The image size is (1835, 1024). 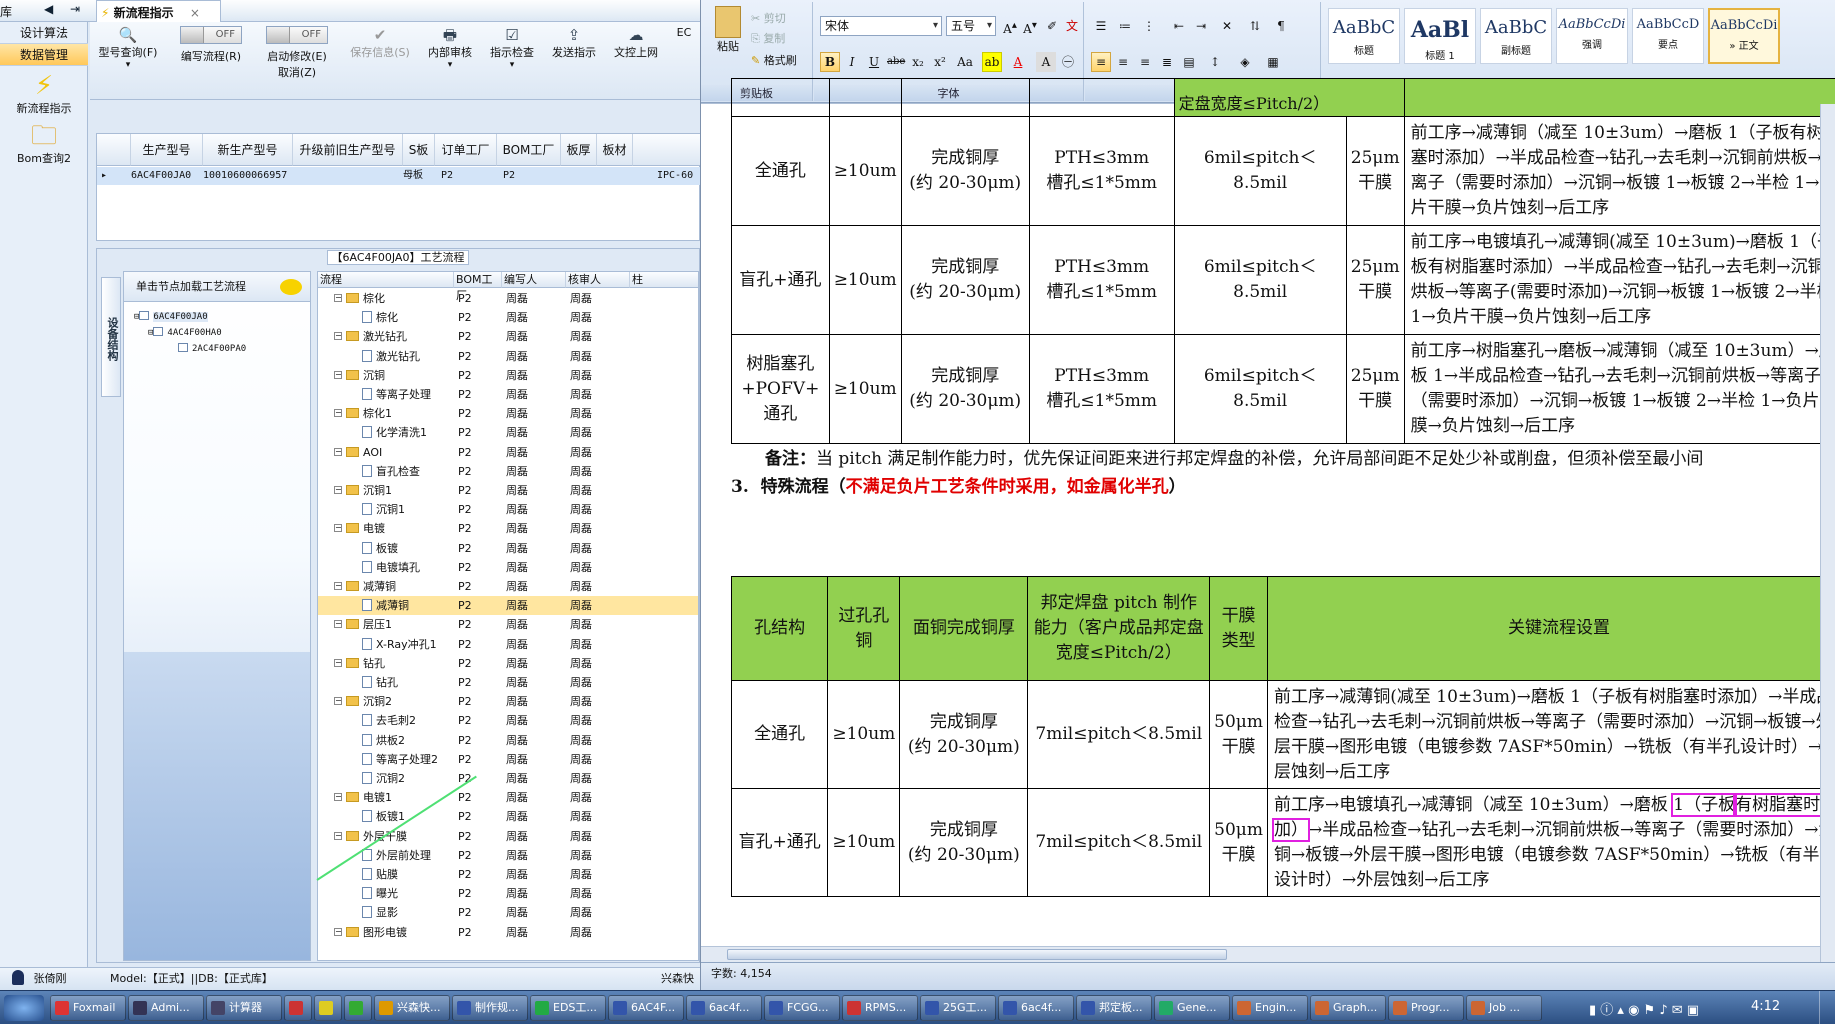 What do you see at coordinates (774, 60) in the screenshot?
I see `format-painter-button: ✎ 格式刷` at bounding box center [774, 60].